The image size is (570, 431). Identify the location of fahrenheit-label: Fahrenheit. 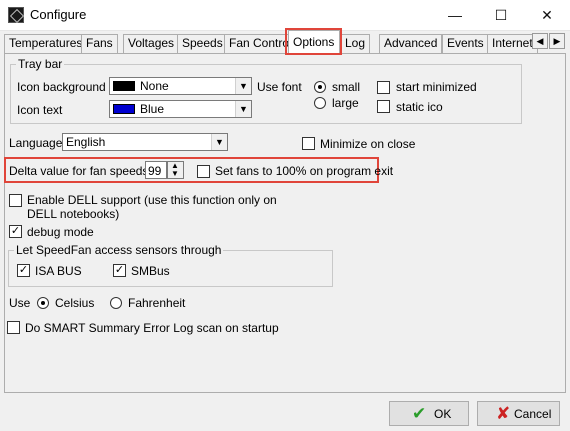
(157, 303).